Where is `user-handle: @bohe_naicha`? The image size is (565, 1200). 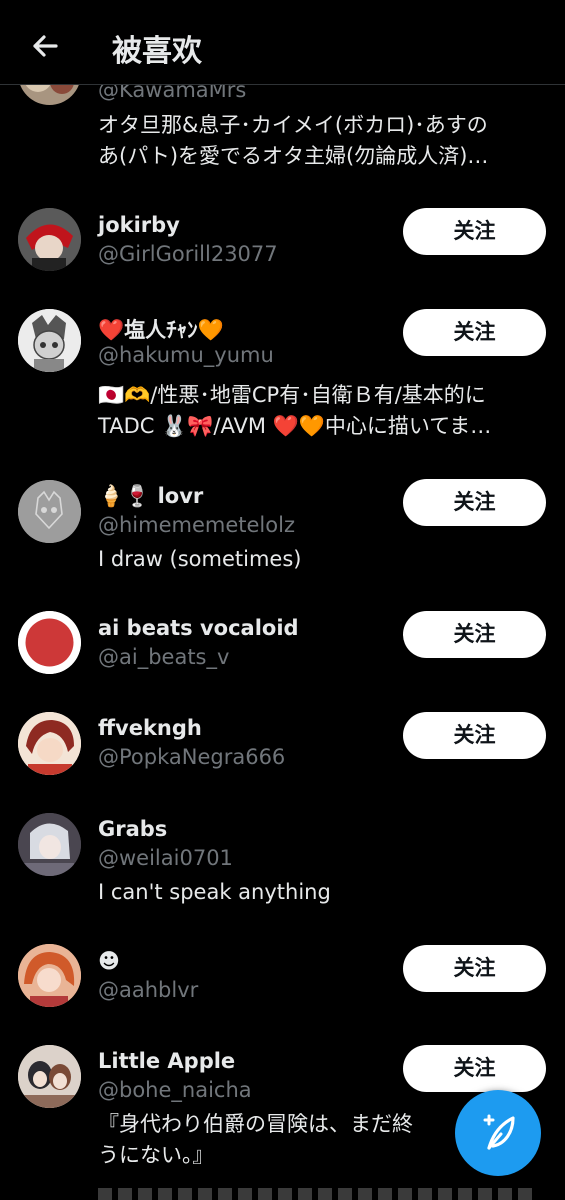
user-handle: @bohe_naicha is located at coordinates (175, 1090).